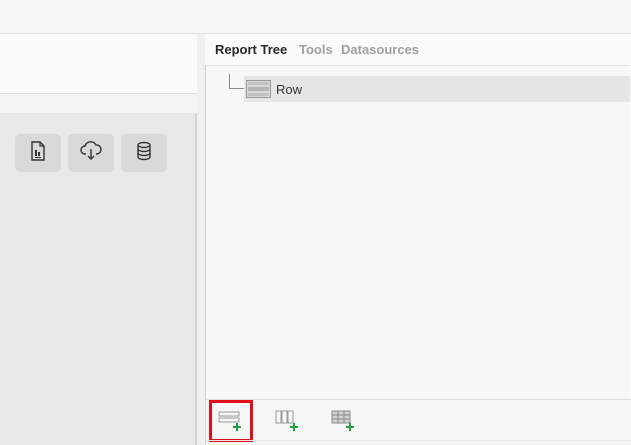  I want to click on bottom-toolbar, so click(418, 422).